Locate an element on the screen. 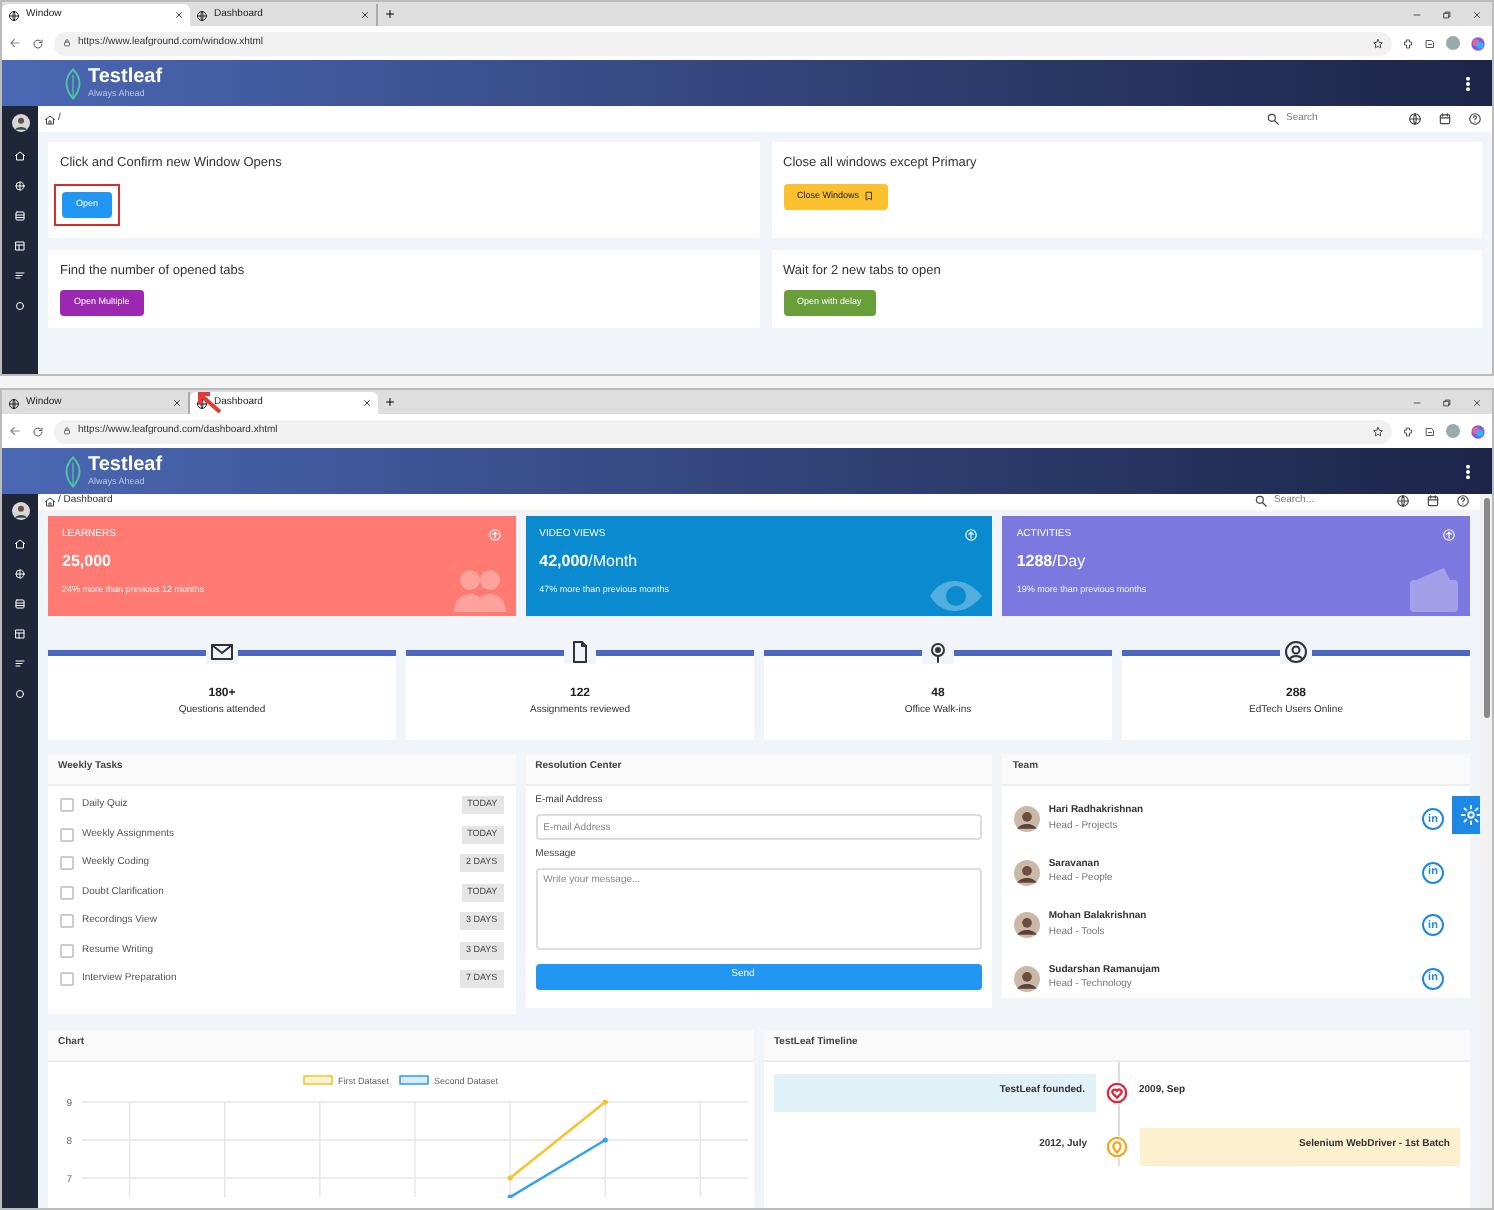 This screenshot has width=1494, height=1210. settings-icon is located at coordinates (1470, 814).